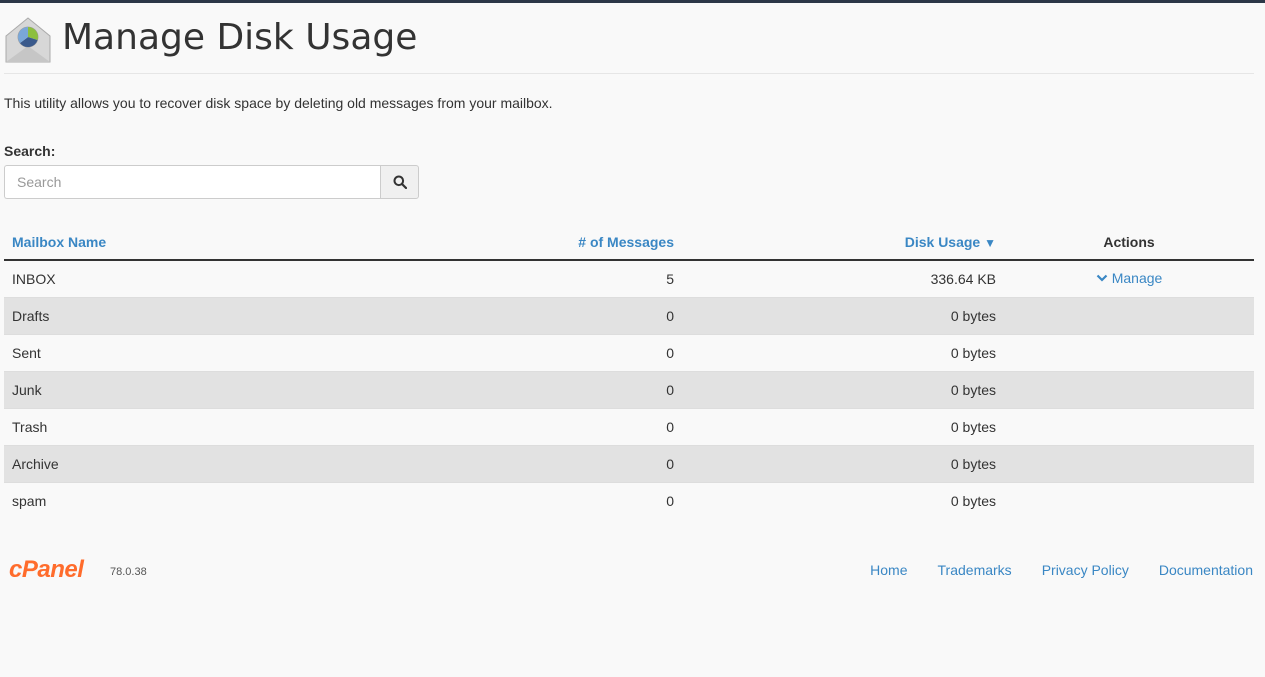 The height and width of the screenshot is (677, 1265). Describe the element at coordinates (1101, 278) in the screenshot. I see `chevron-down-icon` at that location.